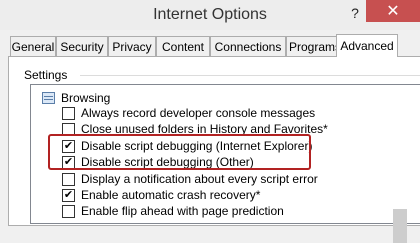  What do you see at coordinates (68, 195) in the screenshot?
I see `checkbox-checked: ✔` at bounding box center [68, 195].